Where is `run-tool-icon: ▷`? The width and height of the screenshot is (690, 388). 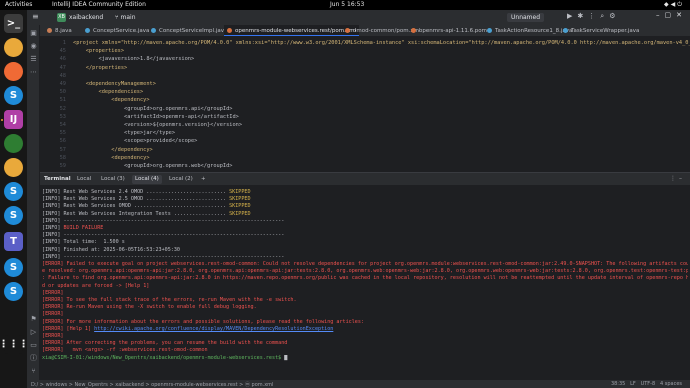 run-tool-icon: ▷ is located at coordinates (33, 332).